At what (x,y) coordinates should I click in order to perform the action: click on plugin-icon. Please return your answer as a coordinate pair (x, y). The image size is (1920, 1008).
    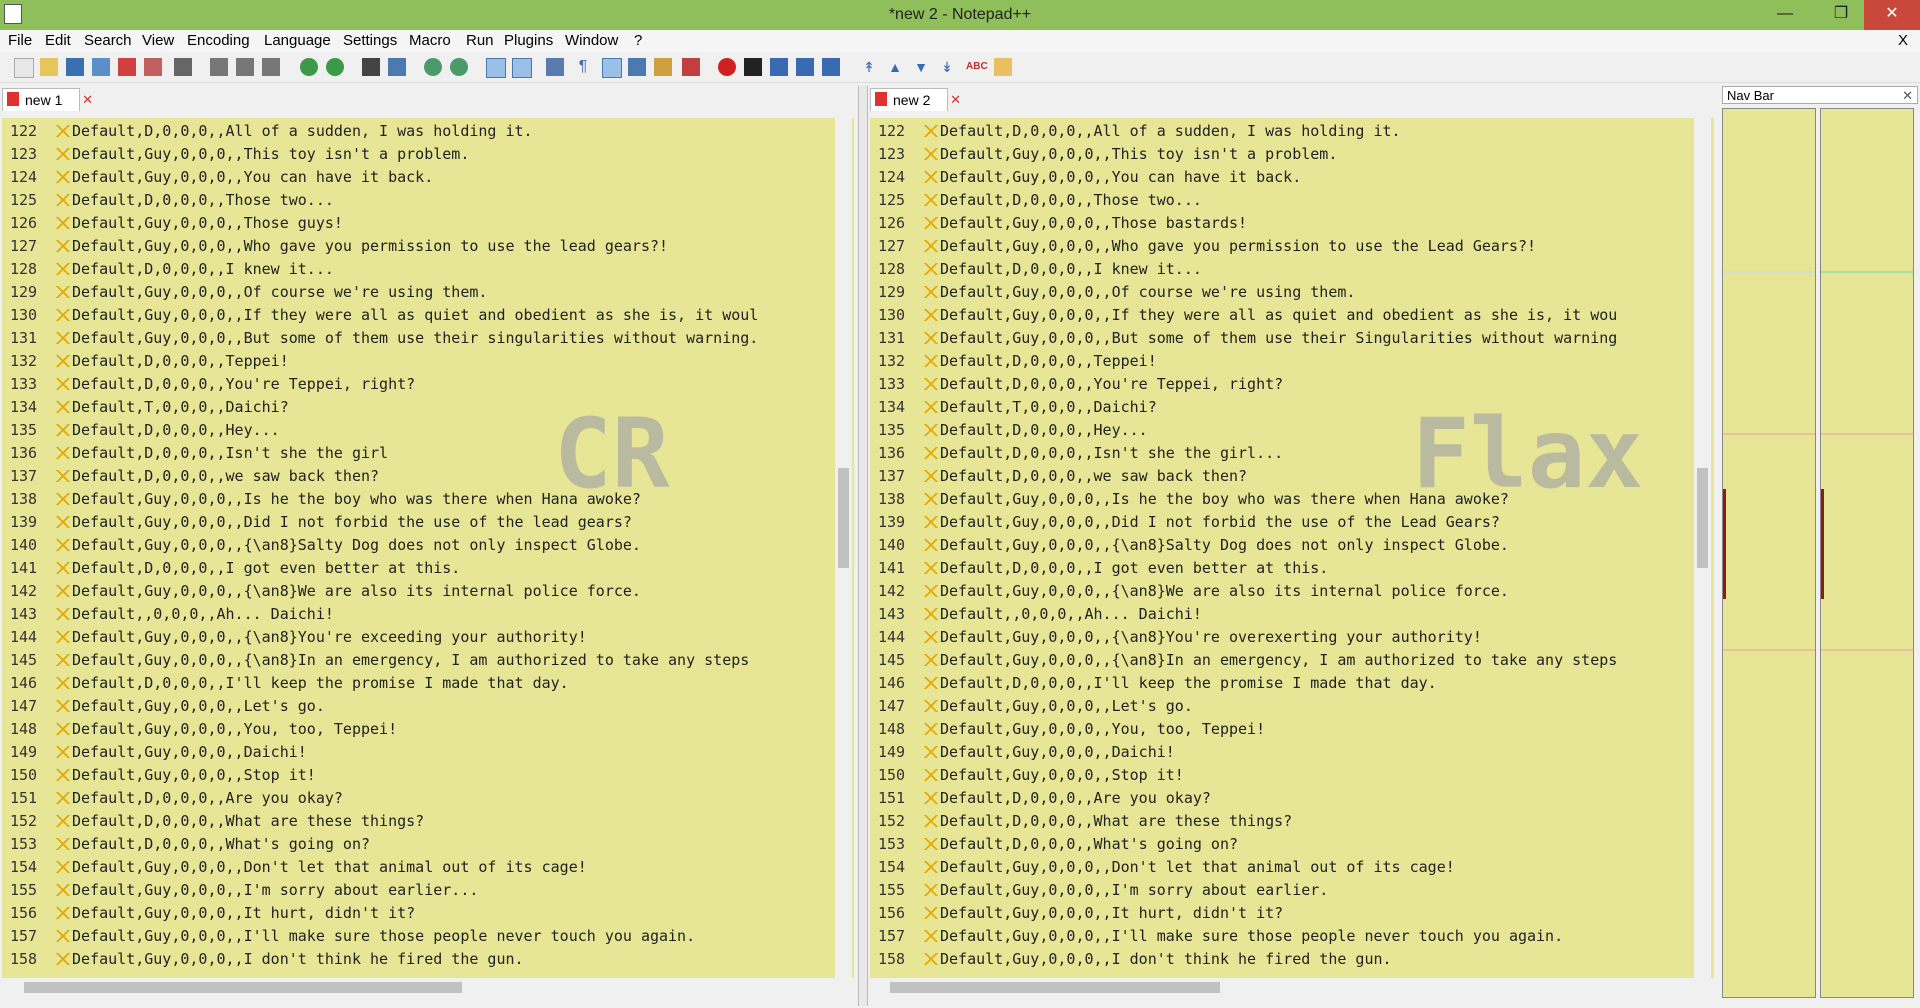
    Looking at the image, I should click on (1003, 67).